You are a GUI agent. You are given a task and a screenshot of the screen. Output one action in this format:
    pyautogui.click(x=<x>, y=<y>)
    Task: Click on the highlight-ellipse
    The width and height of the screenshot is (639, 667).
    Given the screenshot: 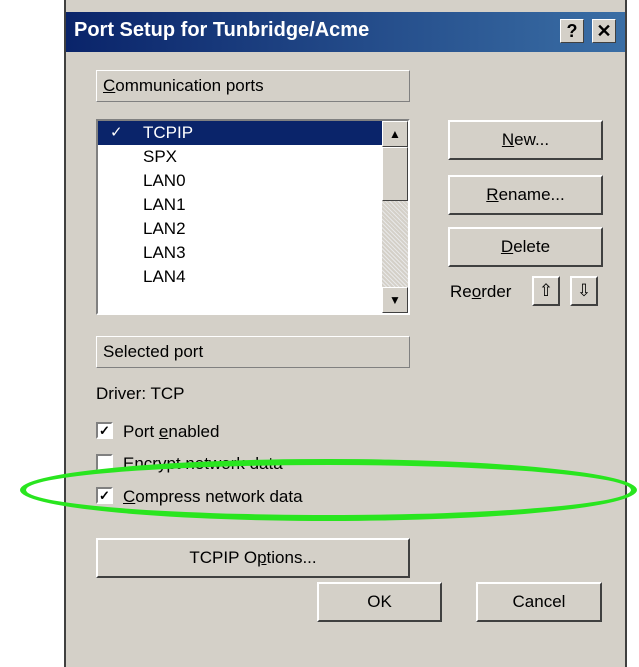 What is the action you would take?
    pyautogui.click(x=328, y=490)
    